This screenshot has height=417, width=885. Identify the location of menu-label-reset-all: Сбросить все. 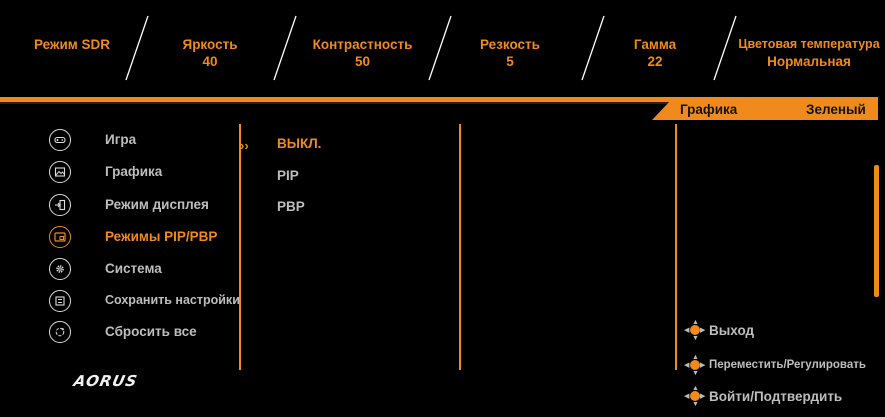
(151, 331).